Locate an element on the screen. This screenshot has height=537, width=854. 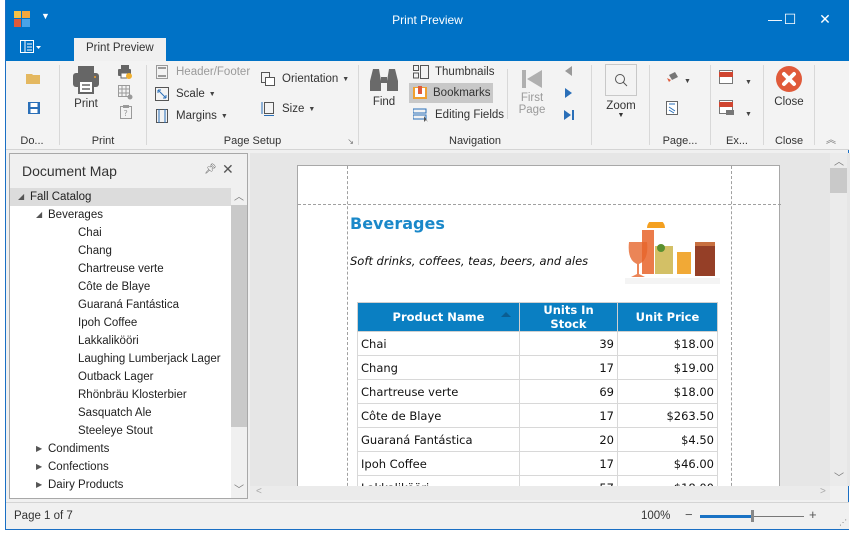
dialog-launcher-icon: ↘ is located at coordinates (350, 141).